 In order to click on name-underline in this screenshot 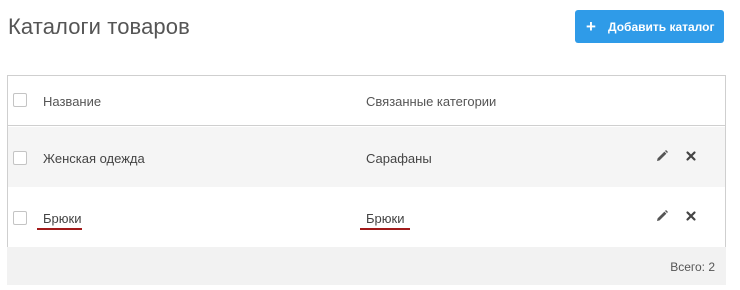, I will do `click(59, 229)`.